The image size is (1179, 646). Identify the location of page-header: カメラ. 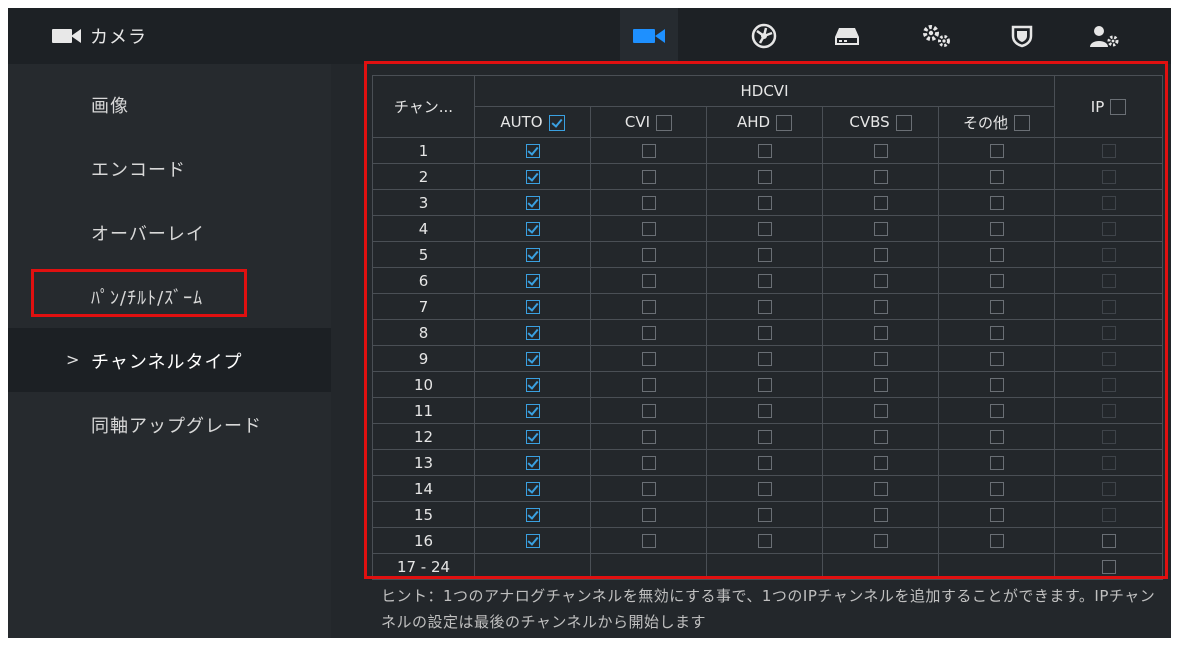
(99, 36).